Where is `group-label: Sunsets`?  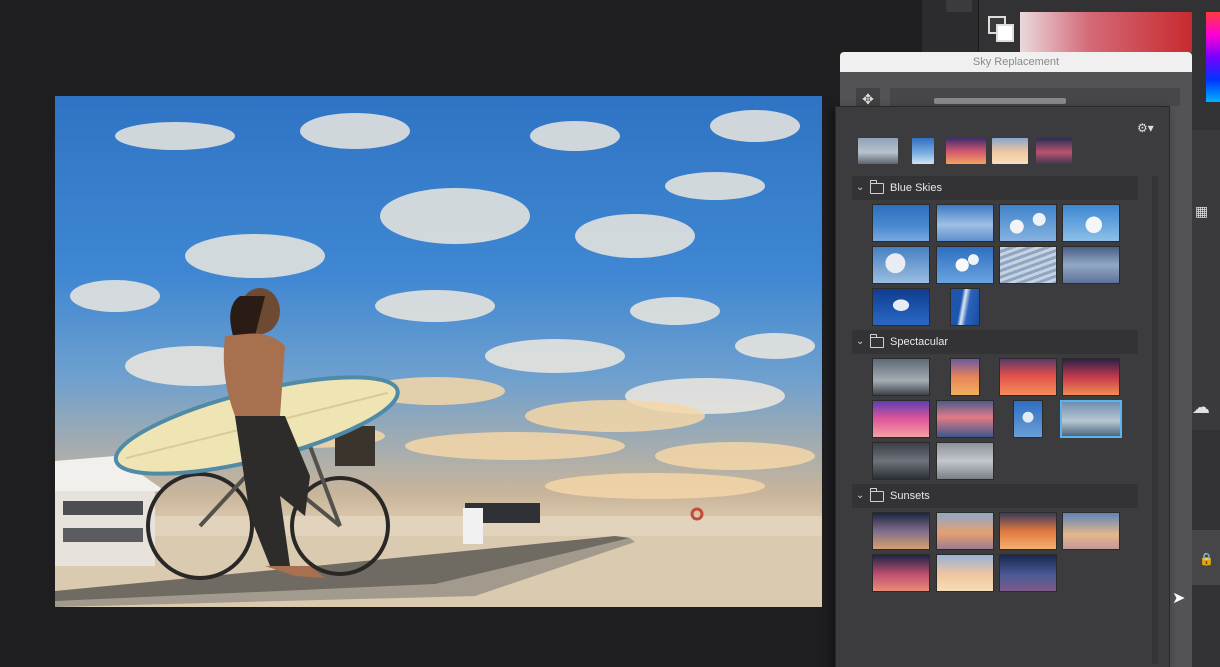
group-label: Sunsets is located at coordinates (910, 496).